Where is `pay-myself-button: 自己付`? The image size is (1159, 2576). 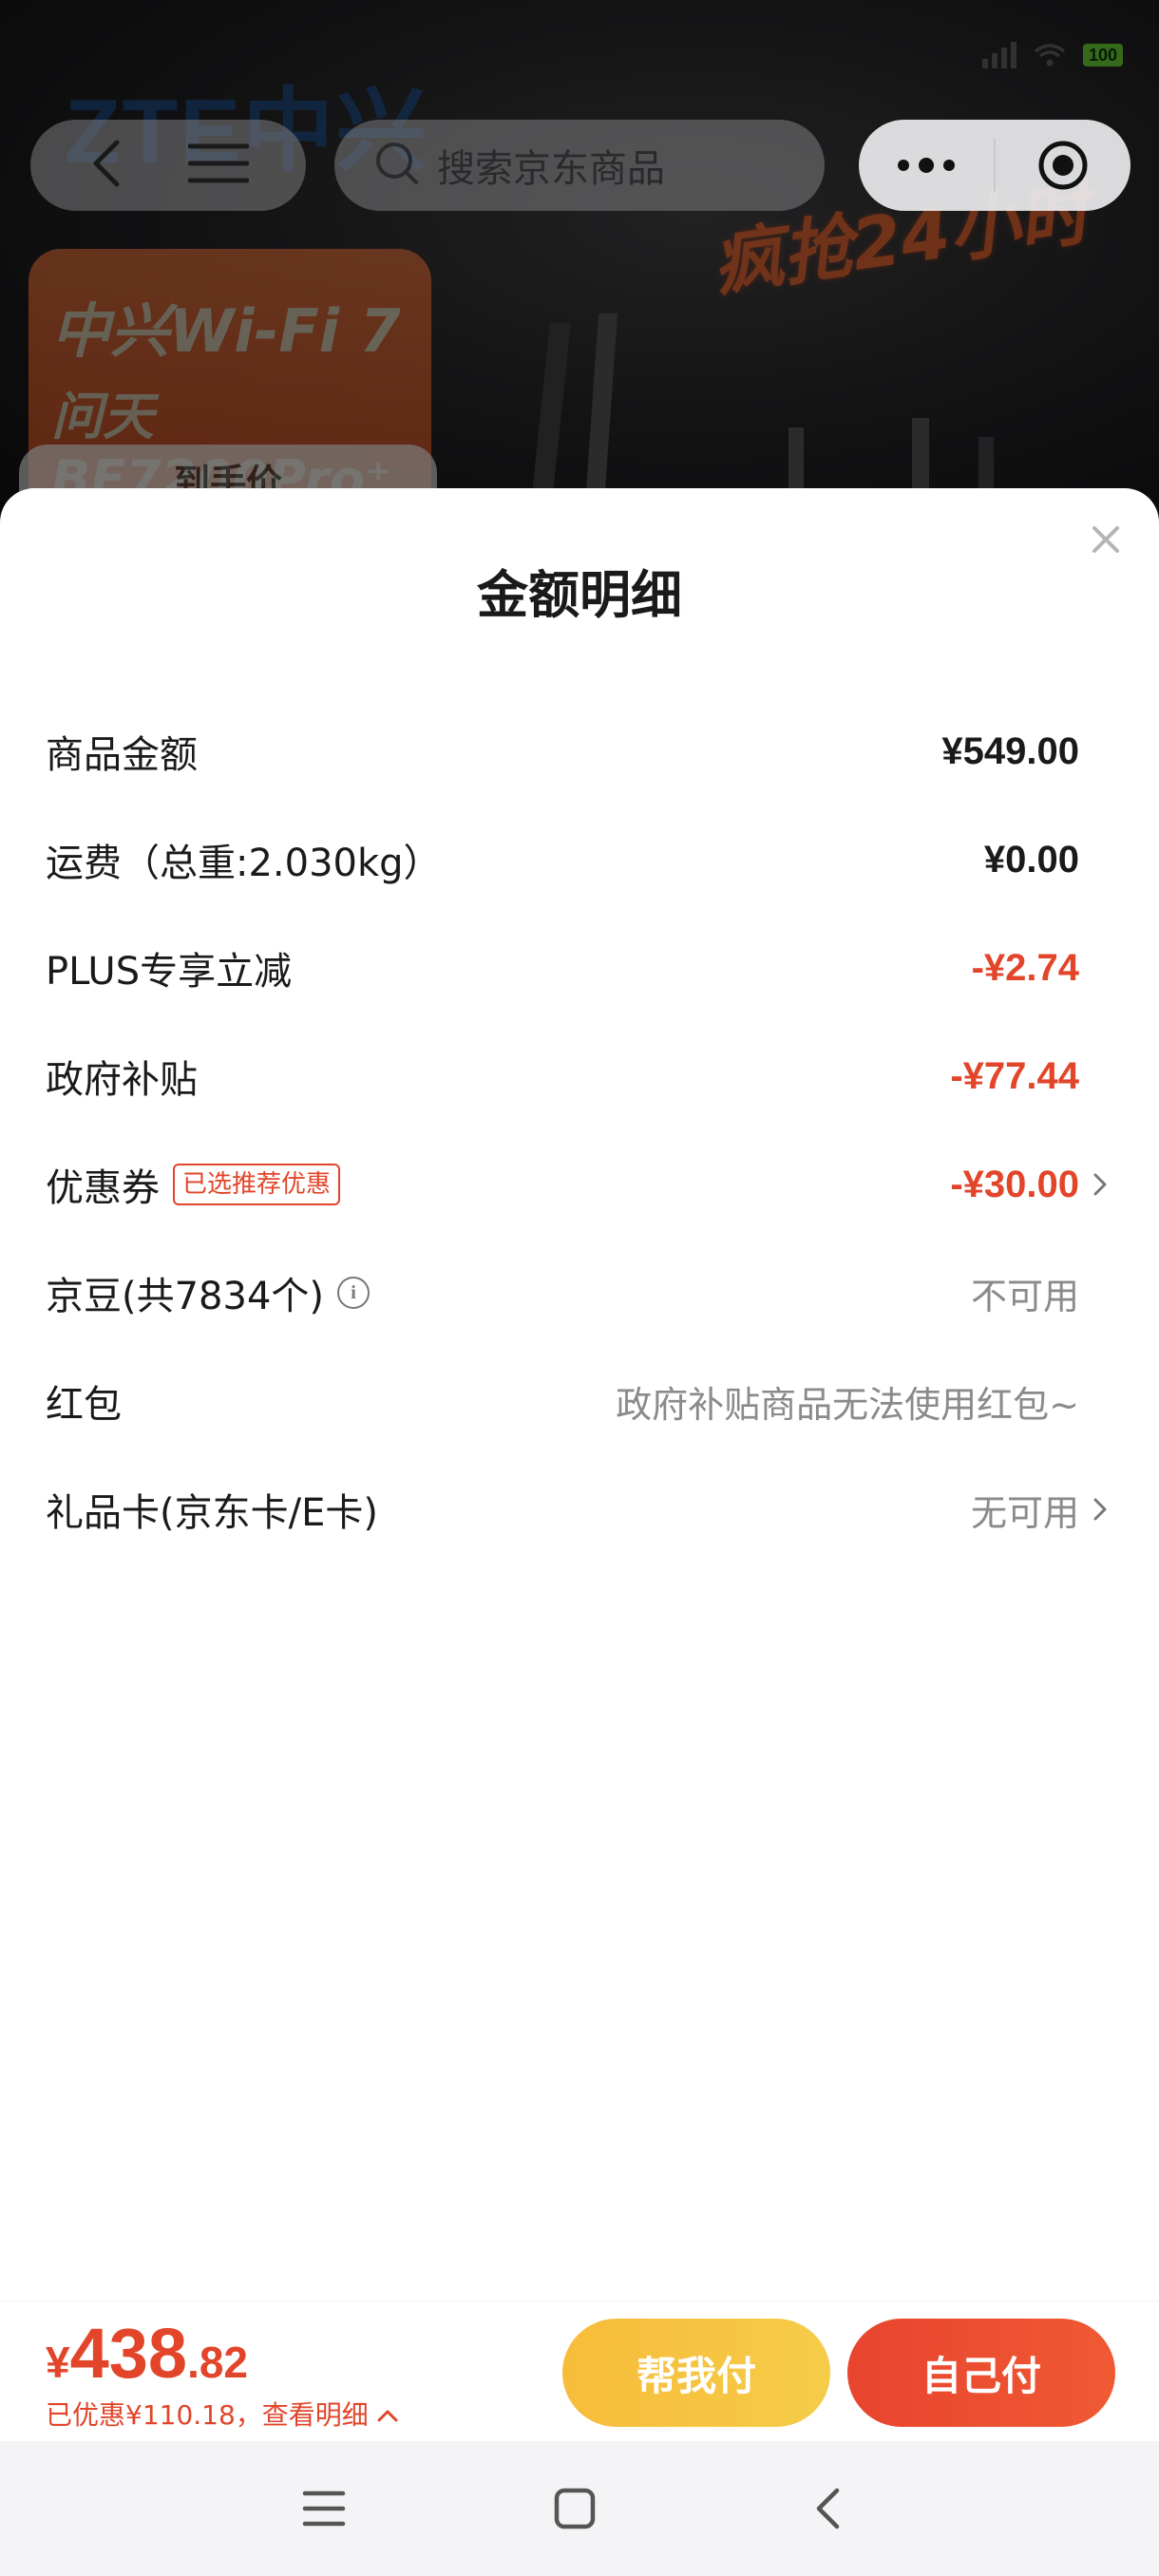
pay-myself-button: 自己付 is located at coordinates (981, 2373).